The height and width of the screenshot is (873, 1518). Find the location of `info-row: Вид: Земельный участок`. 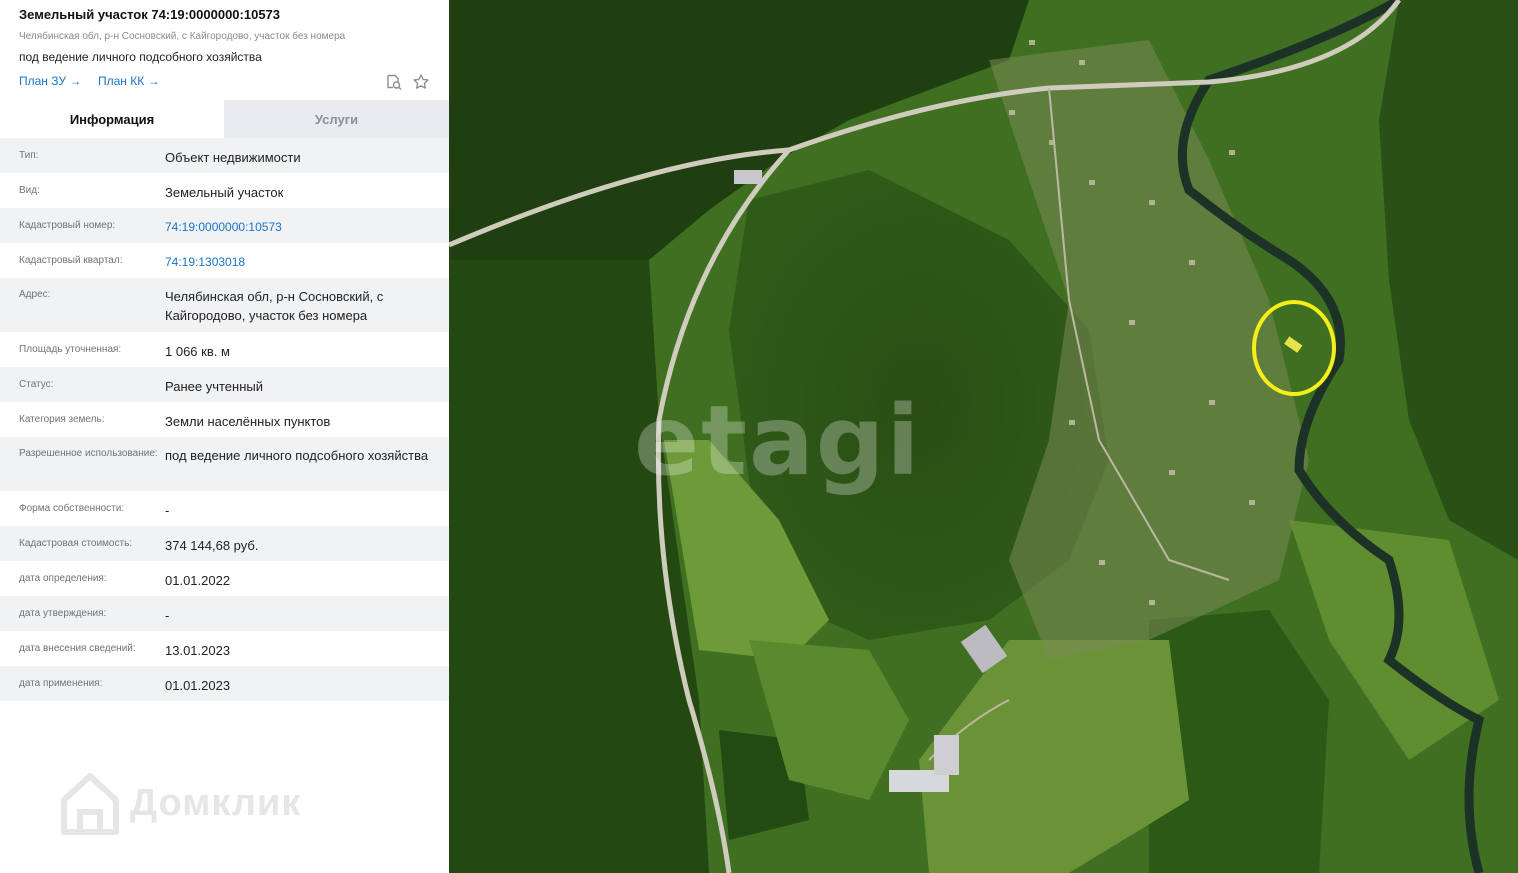

info-row: Вид: Земельный участок is located at coordinates (224, 190).